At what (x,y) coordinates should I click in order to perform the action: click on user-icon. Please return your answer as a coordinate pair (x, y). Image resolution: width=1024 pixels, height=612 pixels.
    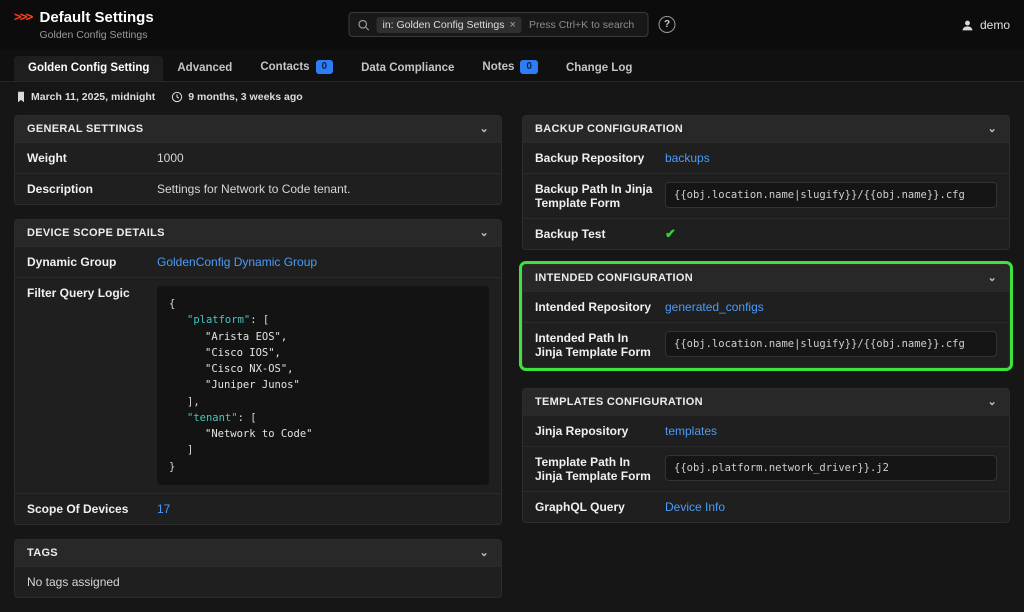
    Looking at the image, I should click on (967, 25).